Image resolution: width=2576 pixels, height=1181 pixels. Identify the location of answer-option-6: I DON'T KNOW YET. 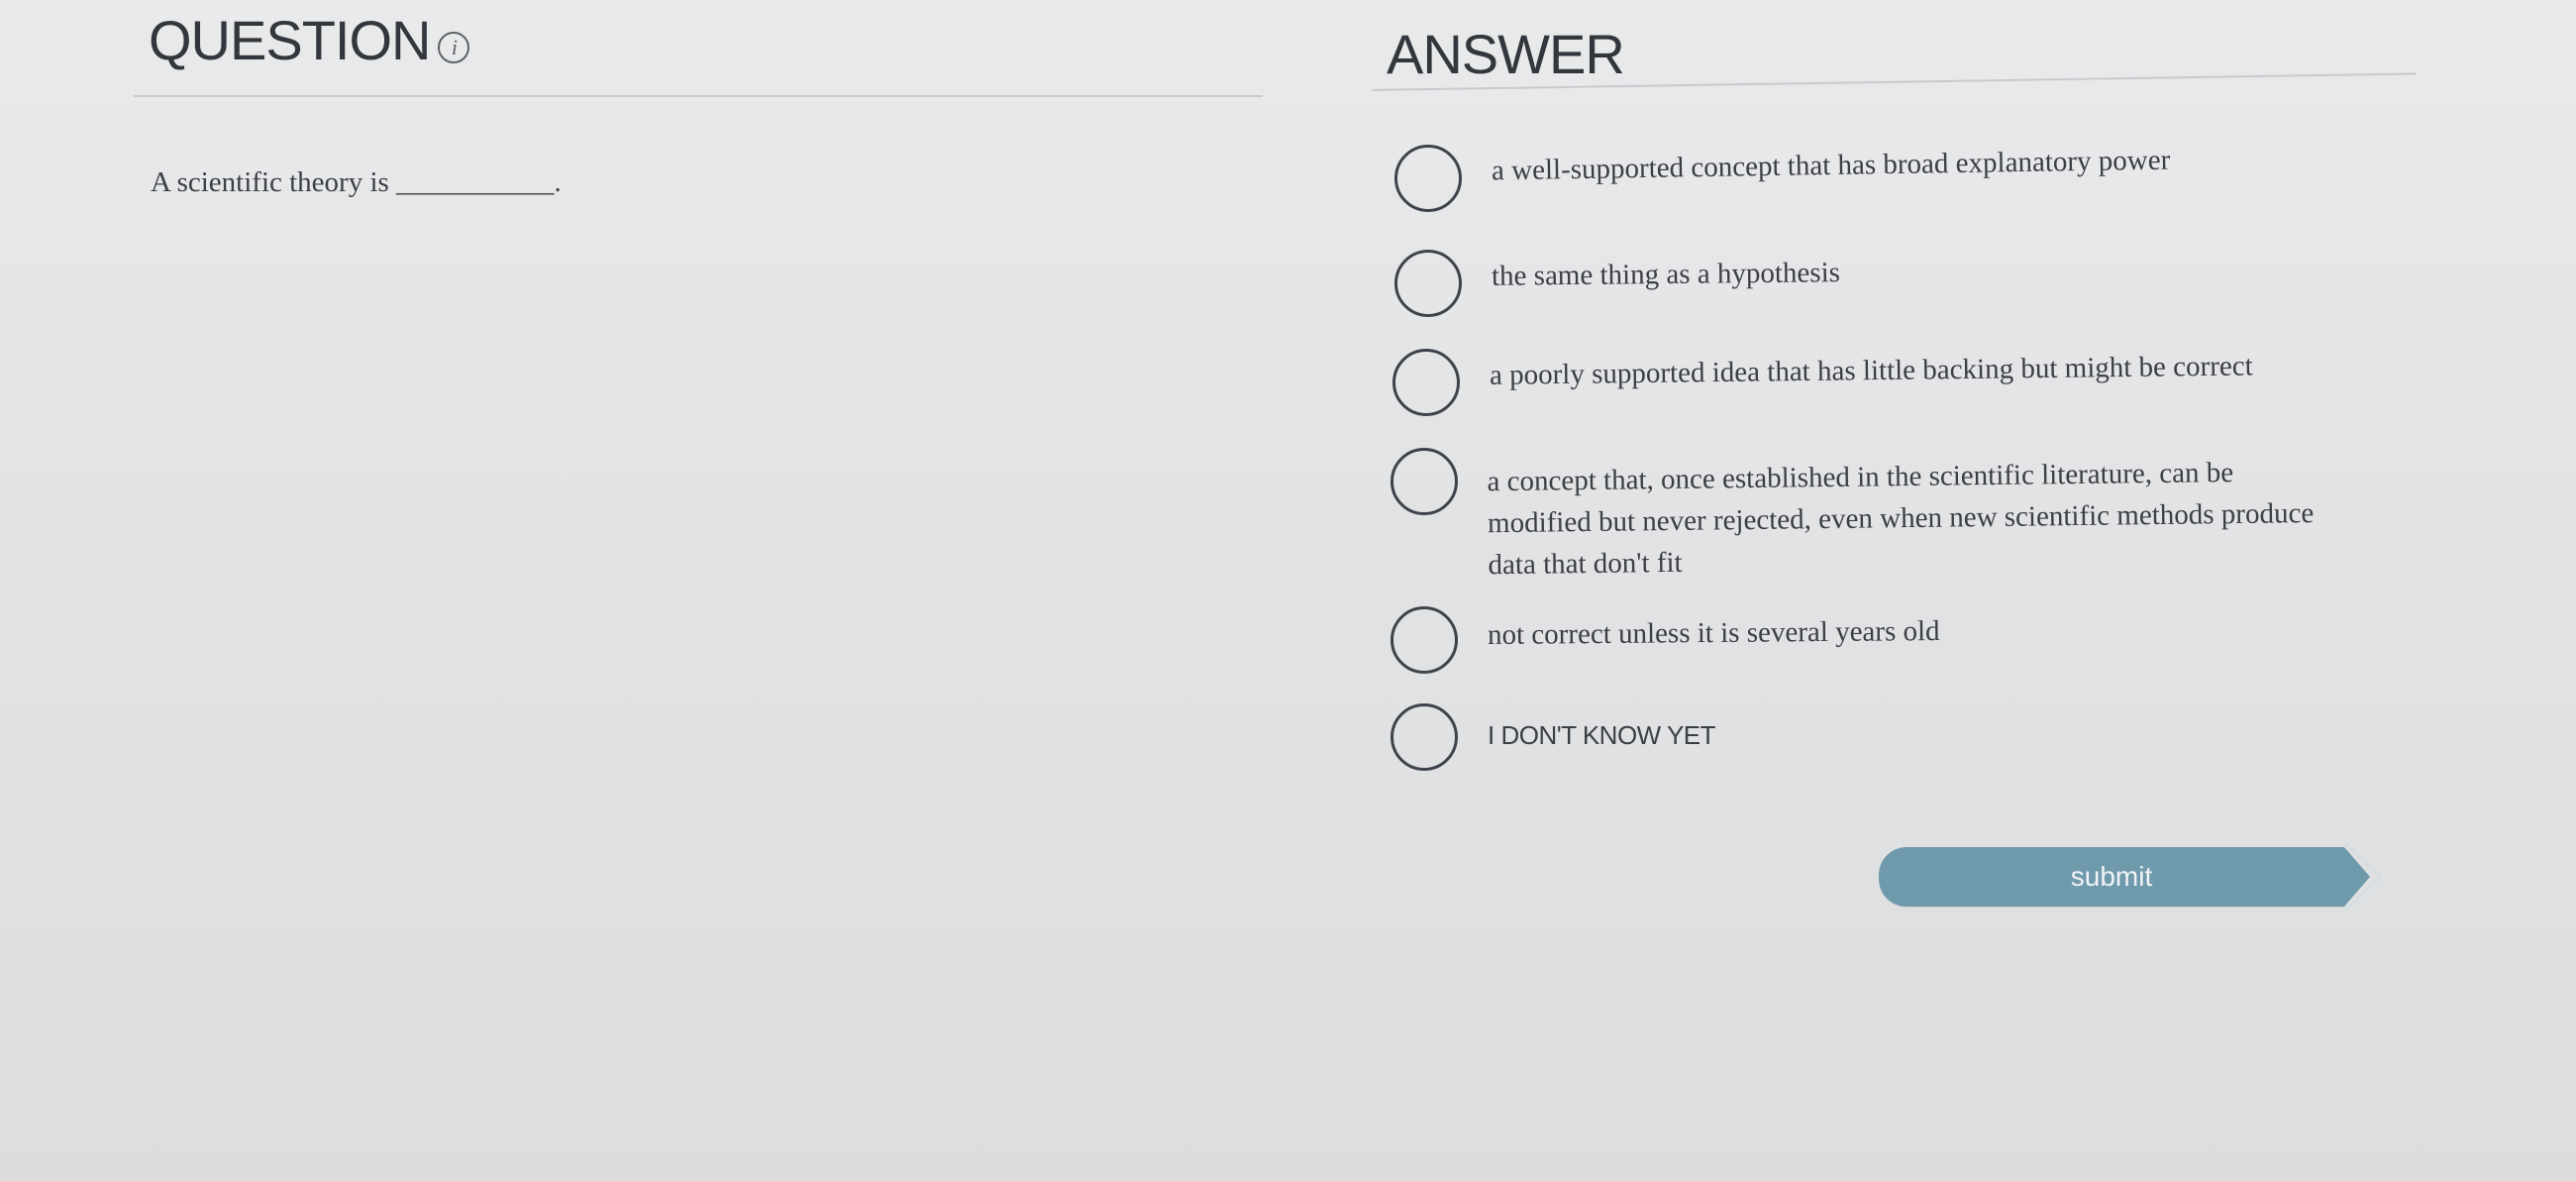
(1553, 737).